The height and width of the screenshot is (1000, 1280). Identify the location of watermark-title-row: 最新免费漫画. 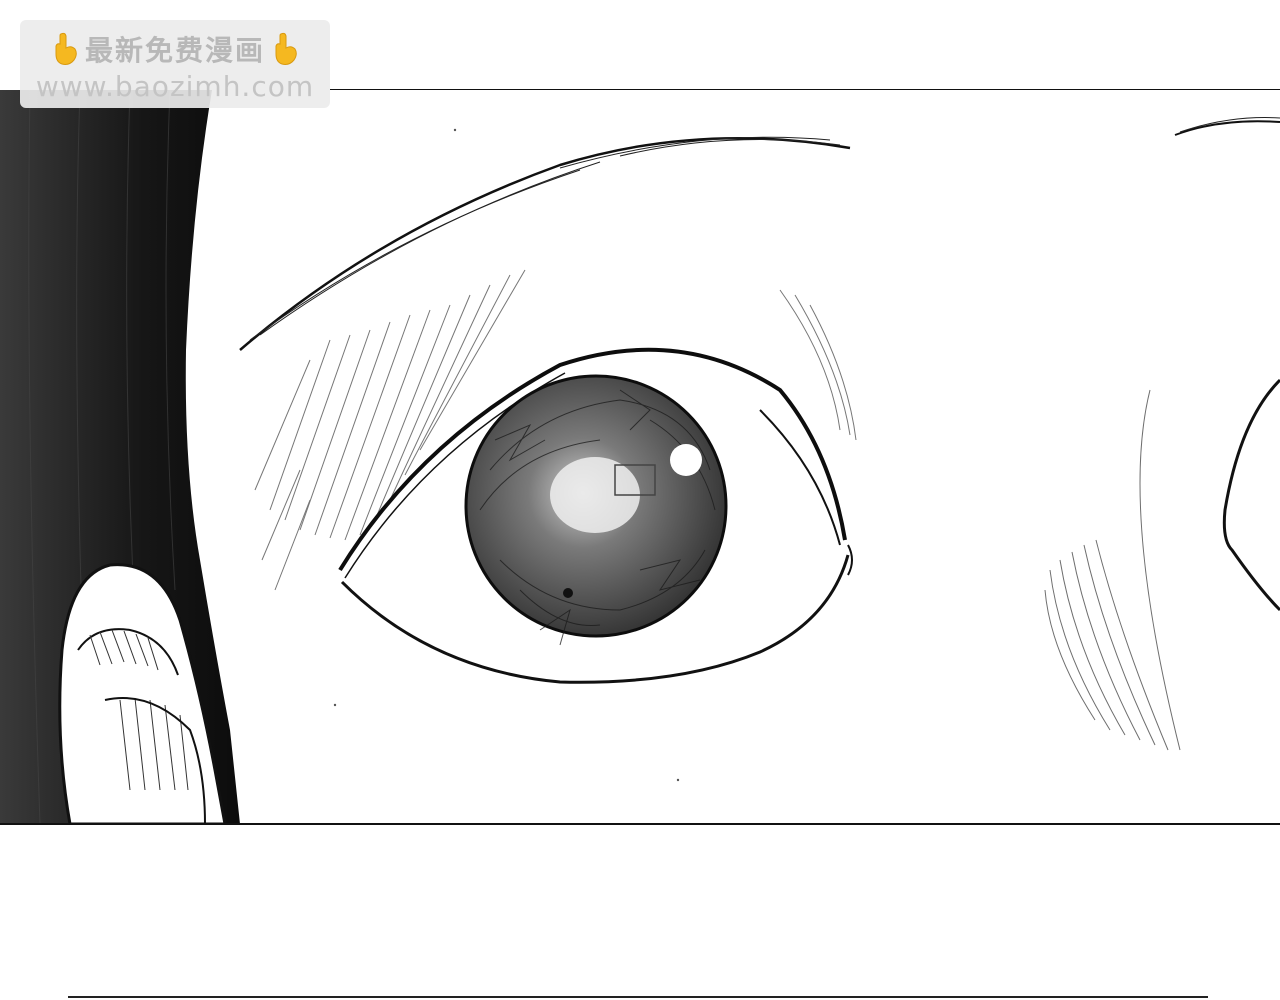
(175, 49).